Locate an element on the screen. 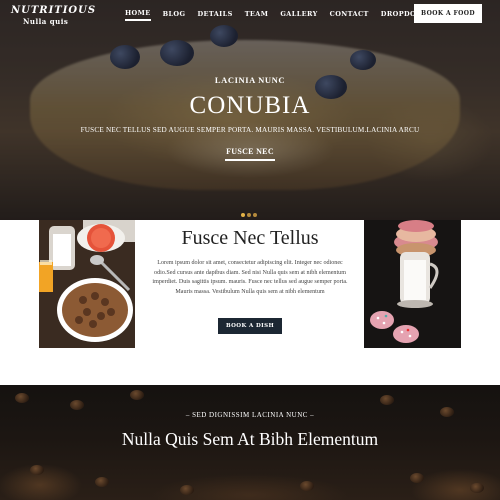 Image resolution: width=500 pixels, height=500 pixels. breakfast-image is located at coordinates (87, 284).